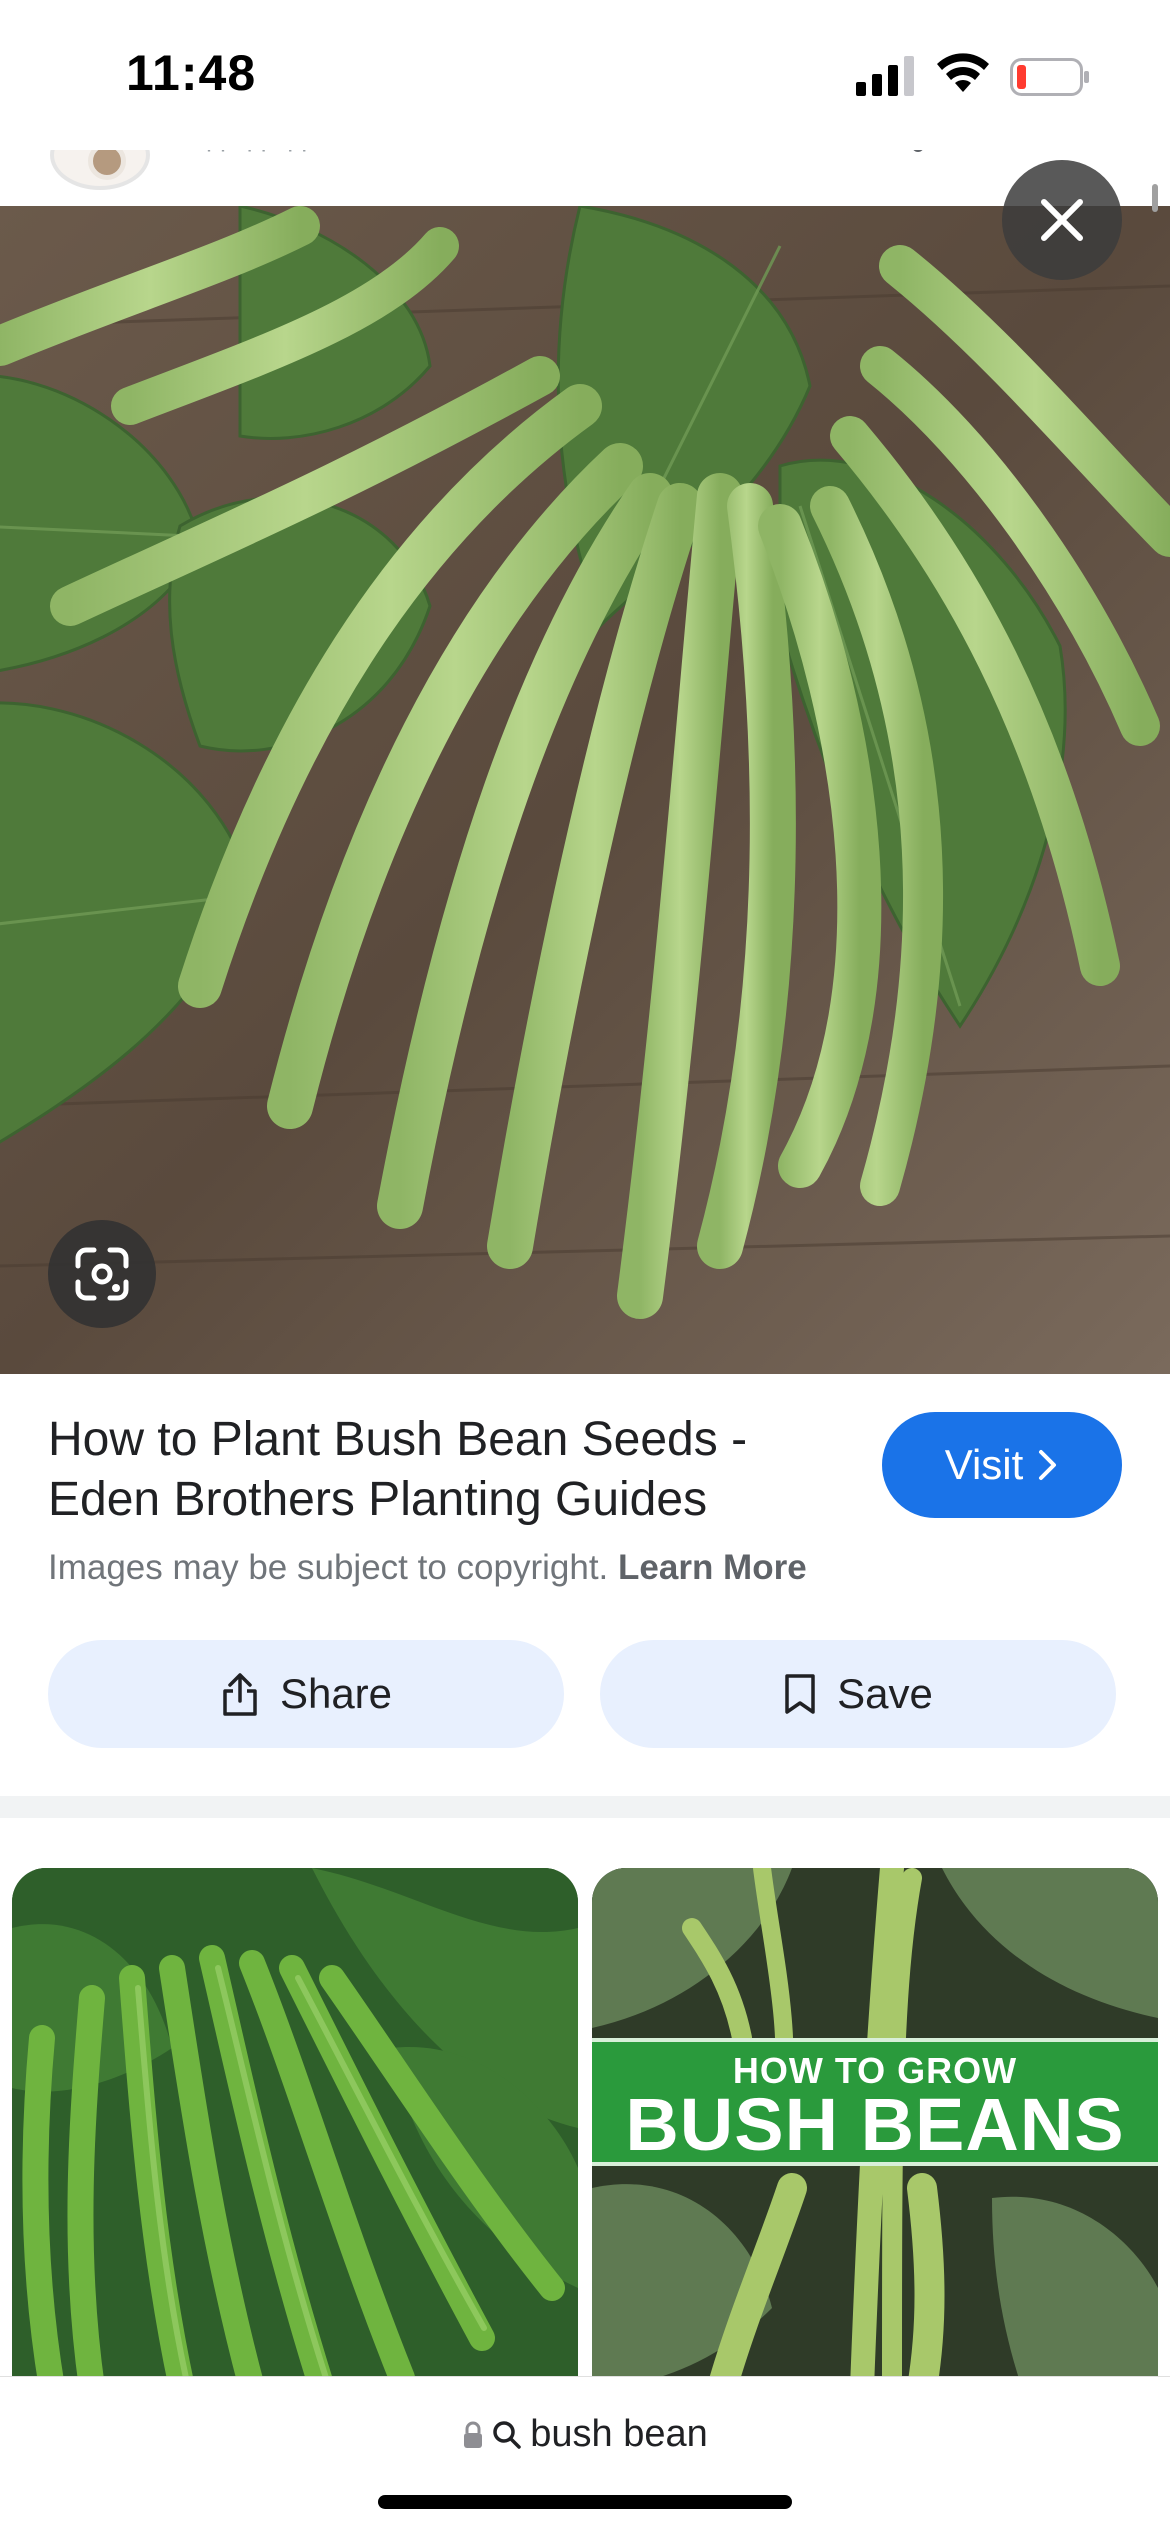 The width and height of the screenshot is (1170, 2532). What do you see at coordinates (473, 2434) in the screenshot?
I see `lock-icon` at bounding box center [473, 2434].